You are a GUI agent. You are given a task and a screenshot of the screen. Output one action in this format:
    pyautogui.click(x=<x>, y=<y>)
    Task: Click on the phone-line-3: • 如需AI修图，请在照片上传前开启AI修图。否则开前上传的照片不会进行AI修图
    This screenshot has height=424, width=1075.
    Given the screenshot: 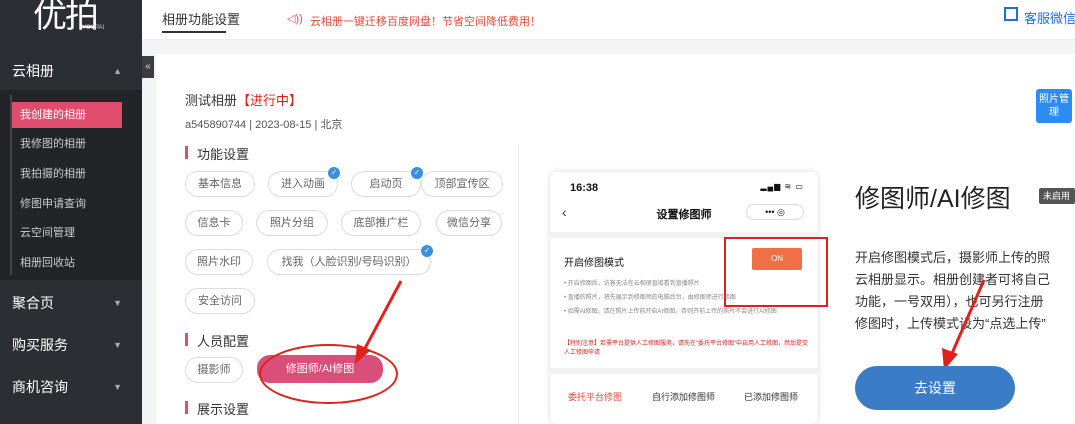 What is the action you would take?
    pyautogui.click(x=670, y=312)
    